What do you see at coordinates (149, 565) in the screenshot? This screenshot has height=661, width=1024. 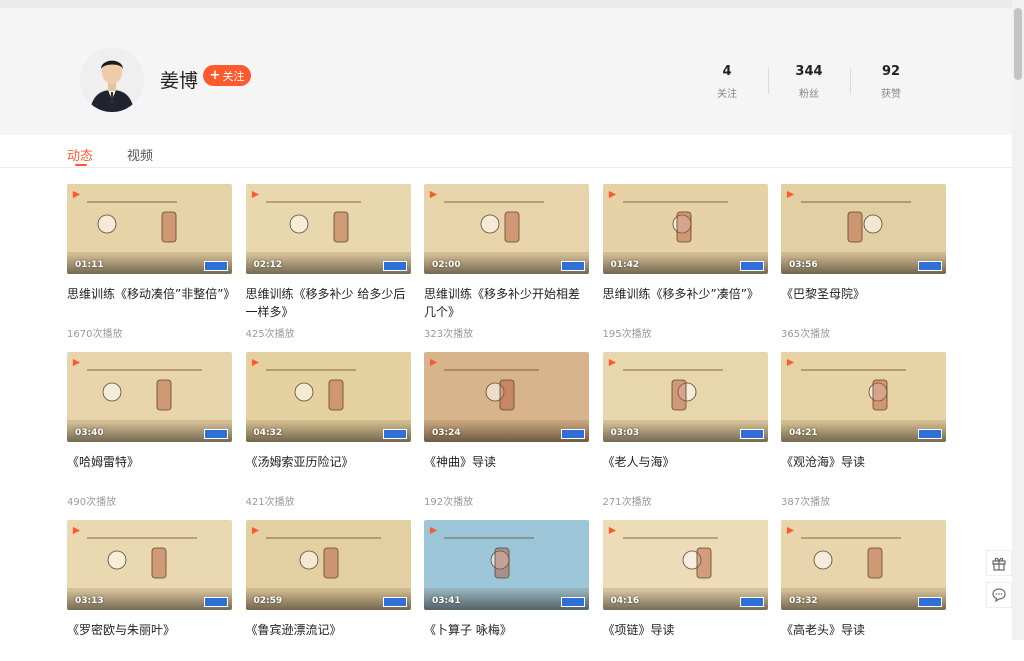 I see `video-thumbnail: 03:13` at bounding box center [149, 565].